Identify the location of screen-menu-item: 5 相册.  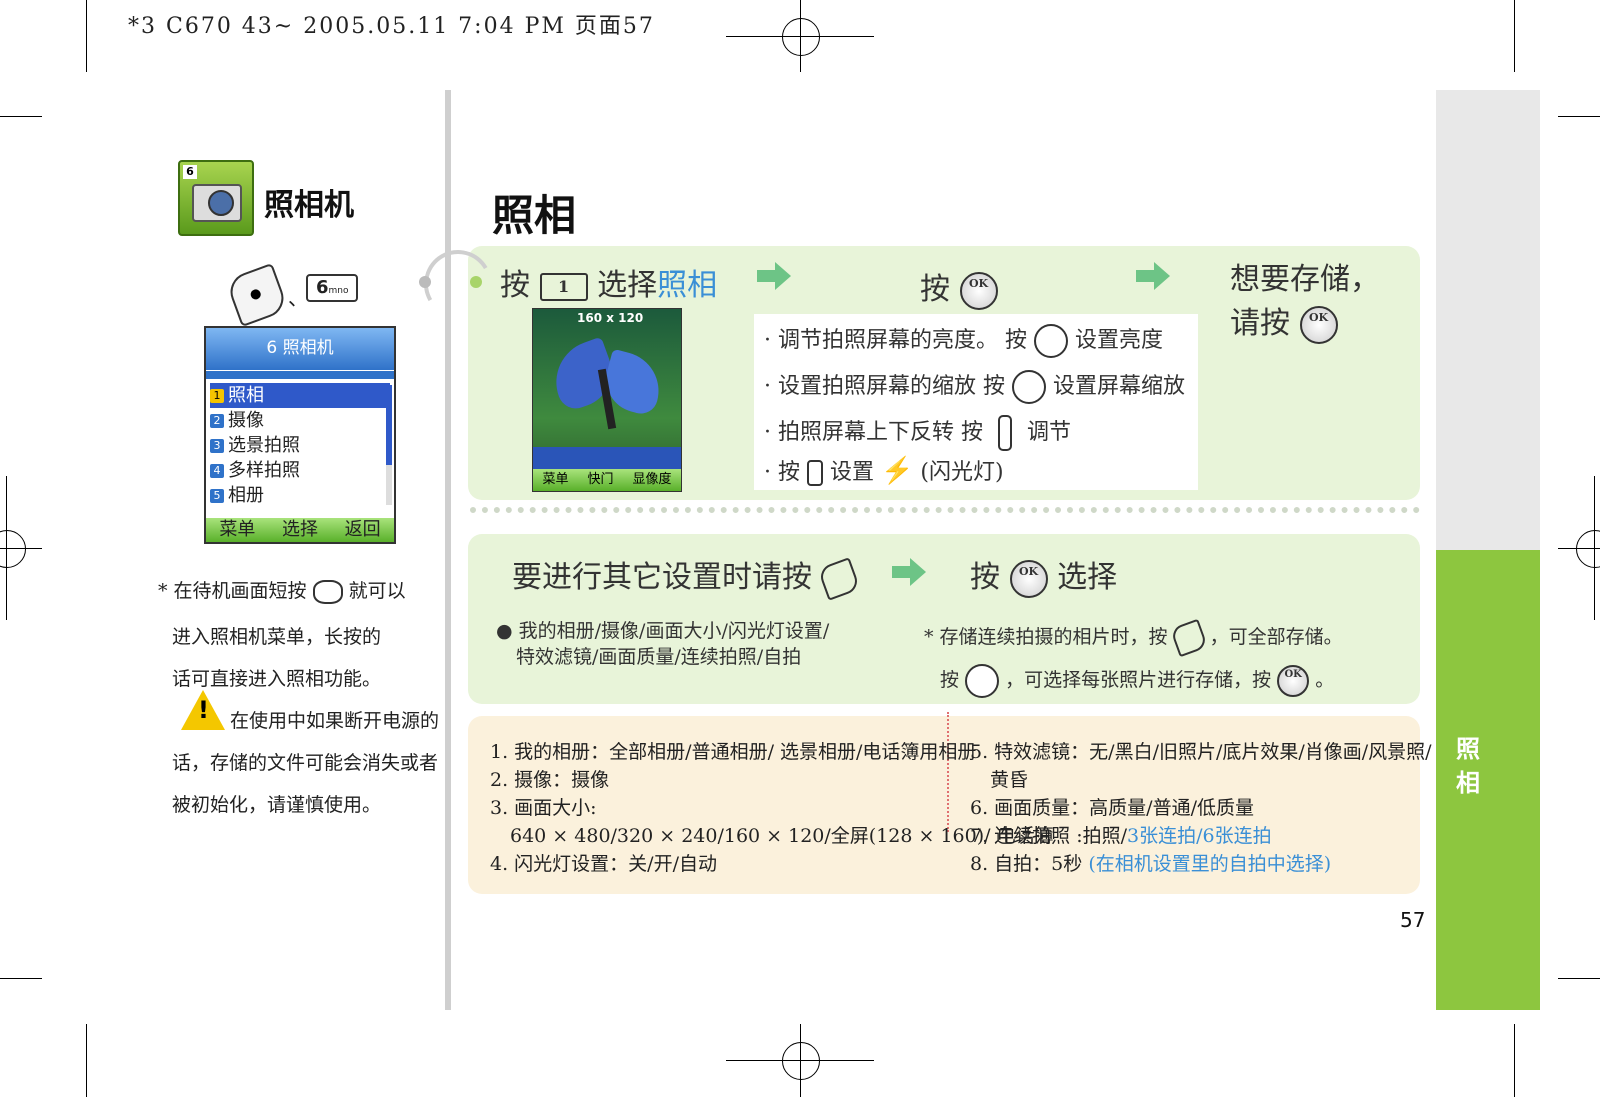
(300, 495).